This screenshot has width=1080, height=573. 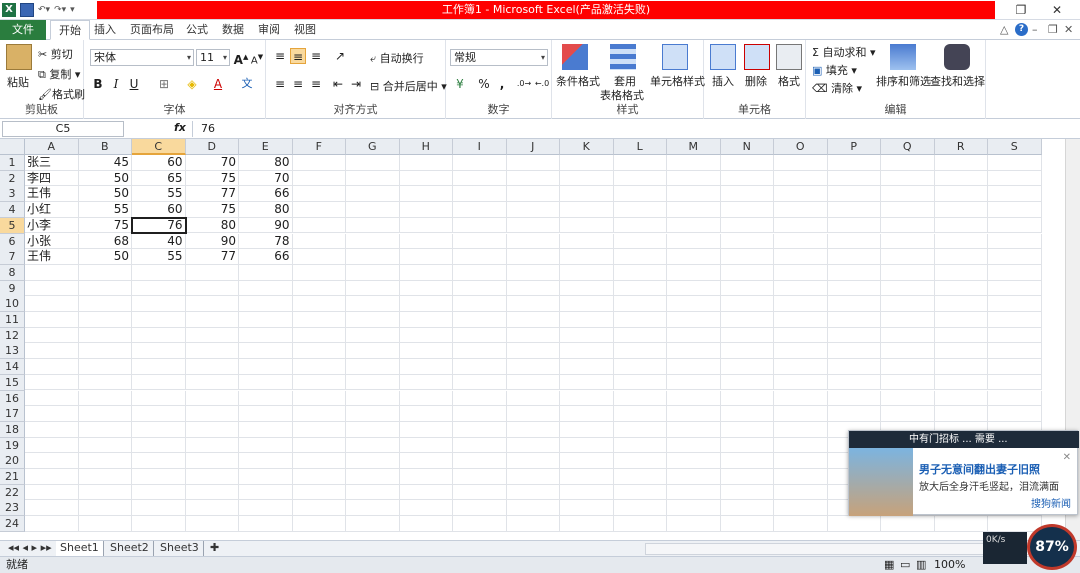 What do you see at coordinates (677, 81) in the screenshot?
I see `cell-style-button: 单元格样式` at bounding box center [677, 81].